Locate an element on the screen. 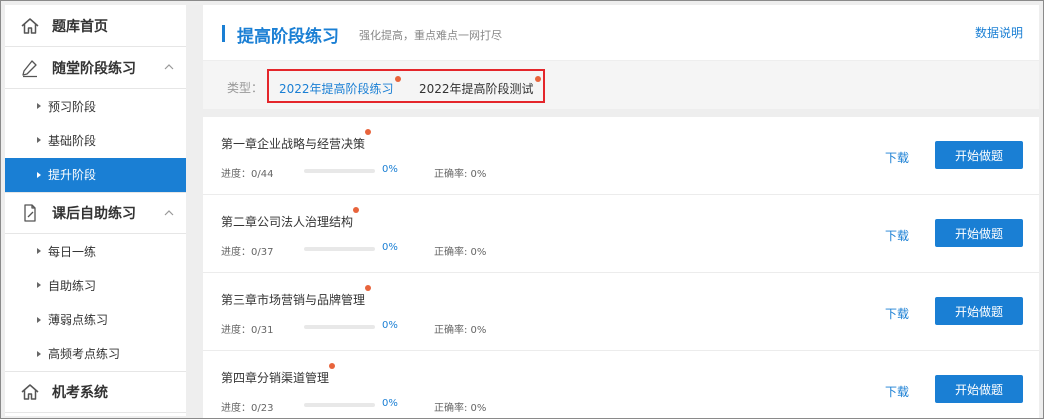 Image resolution: width=1044 pixels, height=419 pixels. sidebar-group-self-practice: 课后自助练习 is located at coordinates (95, 212).